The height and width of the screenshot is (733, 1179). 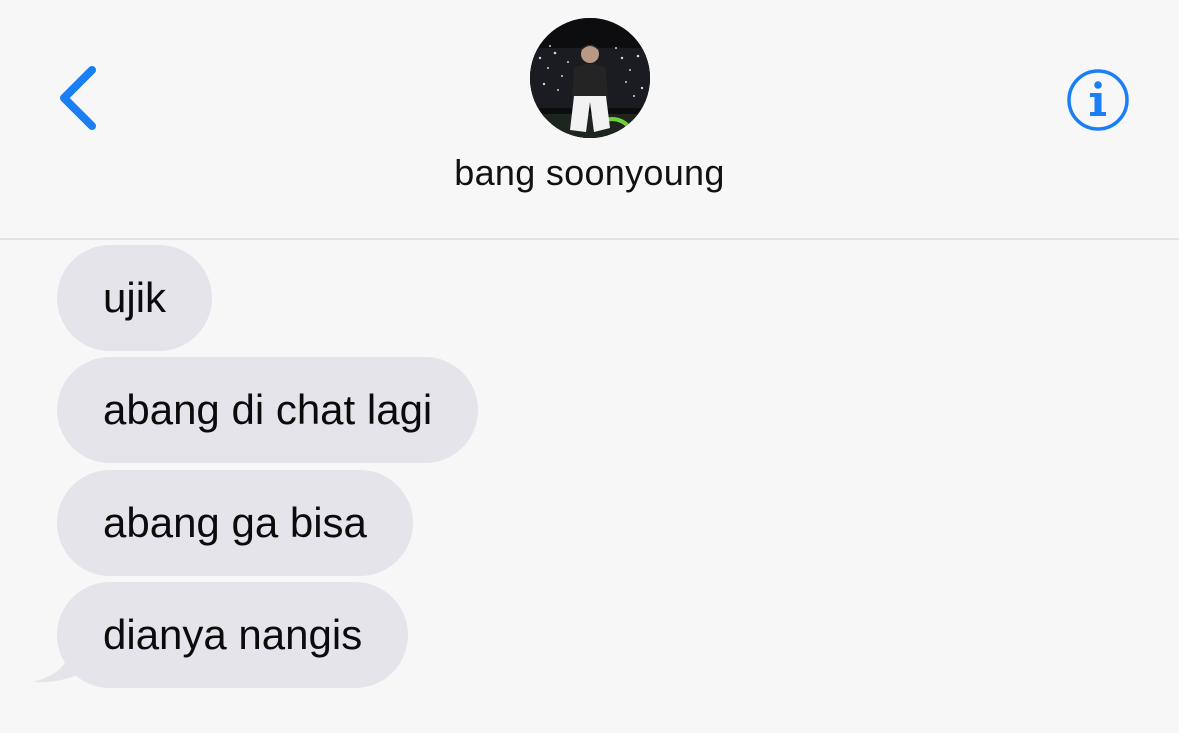 I want to click on info-button, so click(x=1098, y=100).